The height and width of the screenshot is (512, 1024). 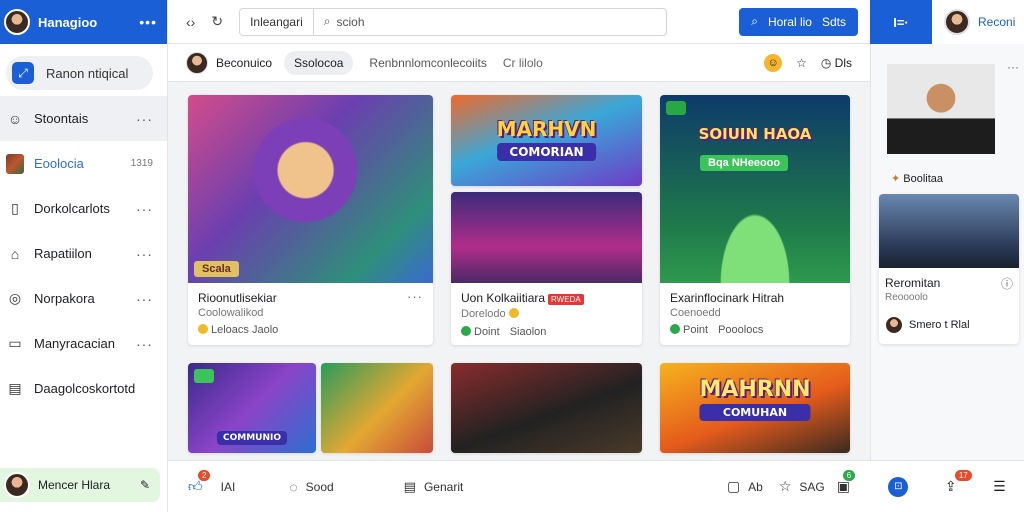 I want to click on card-thumbnail: Scala, so click(x=310, y=189).